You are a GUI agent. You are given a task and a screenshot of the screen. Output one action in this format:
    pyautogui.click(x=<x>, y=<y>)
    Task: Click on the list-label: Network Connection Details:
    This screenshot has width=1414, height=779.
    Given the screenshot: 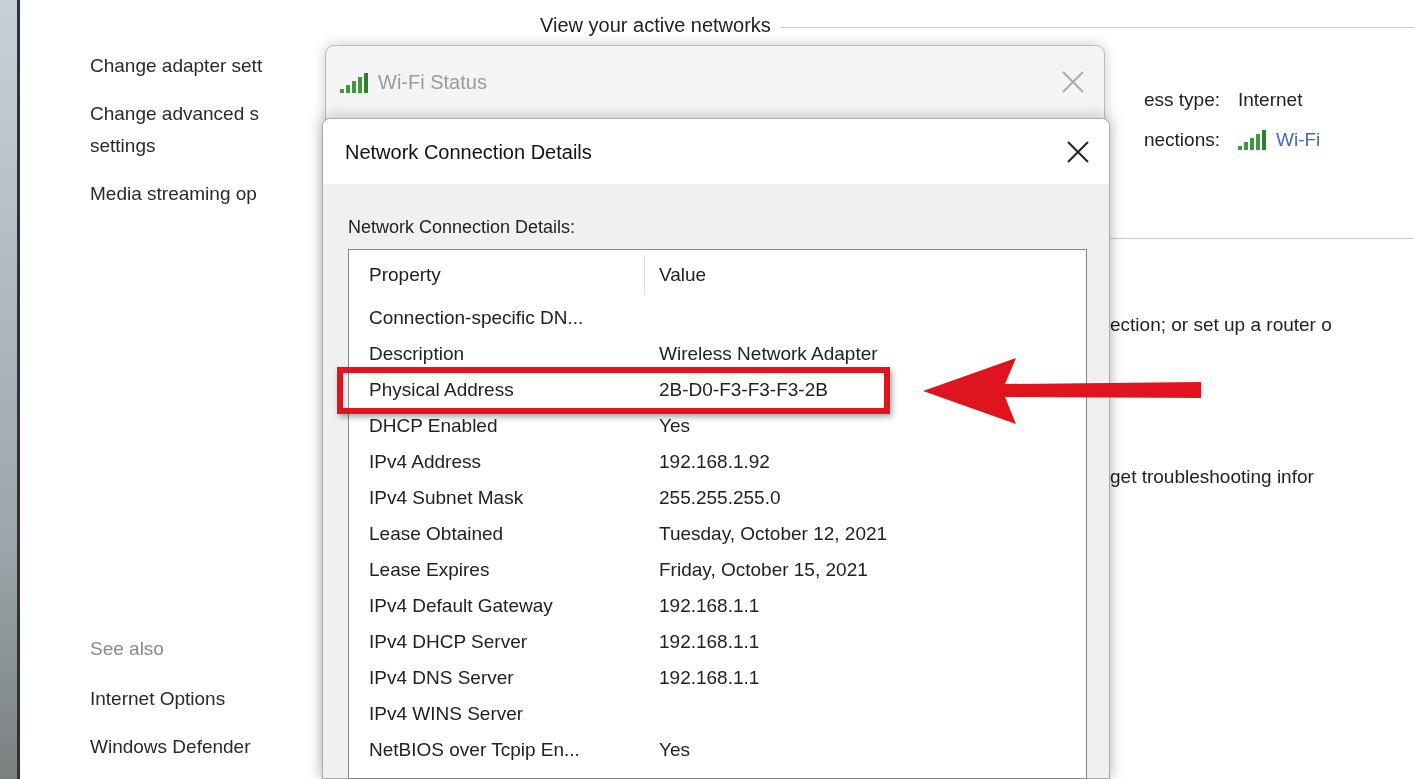 What is the action you would take?
    pyautogui.click(x=462, y=227)
    